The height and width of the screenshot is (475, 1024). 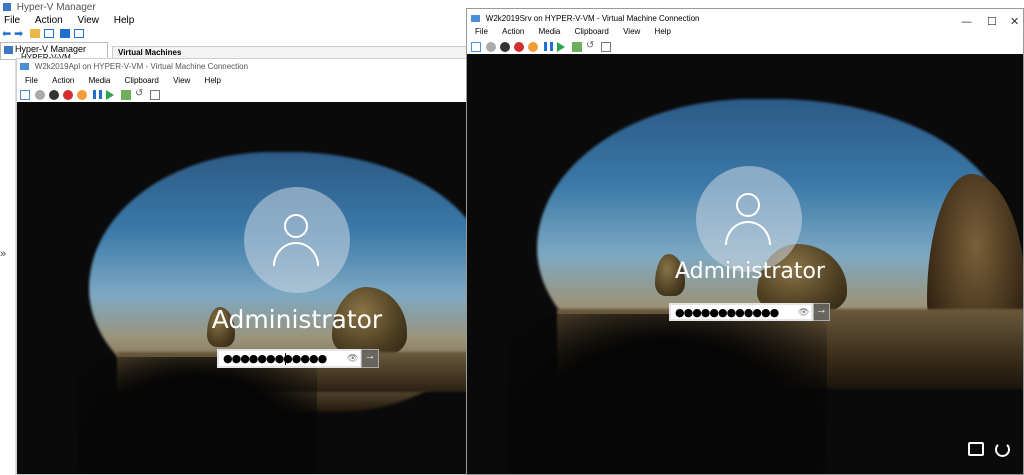 I want to click on username-label-right: Administrator, so click(x=750, y=271).